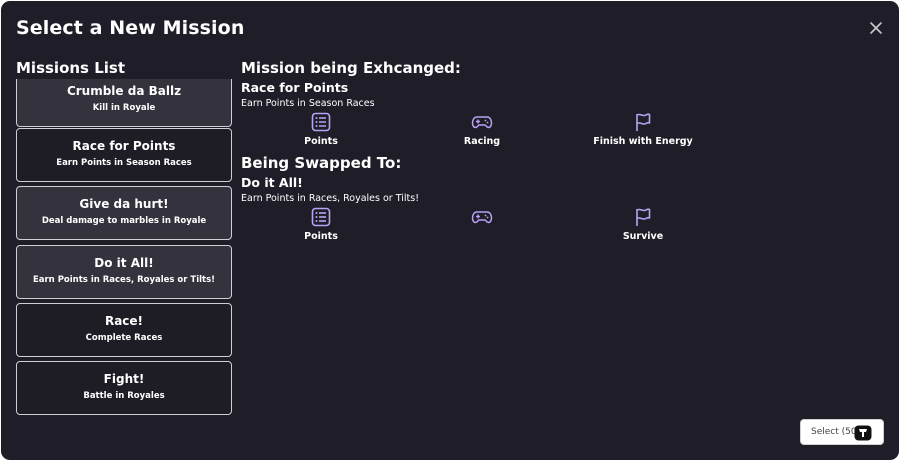 Image resolution: width=900 pixels, height=461 pixels. Describe the element at coordinates (482, 141) in the screenshot. I see `objective-label: Racing` at that location.